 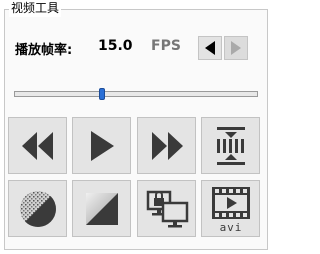 I want to click on gradient-icon, so click(x=101, y=208).